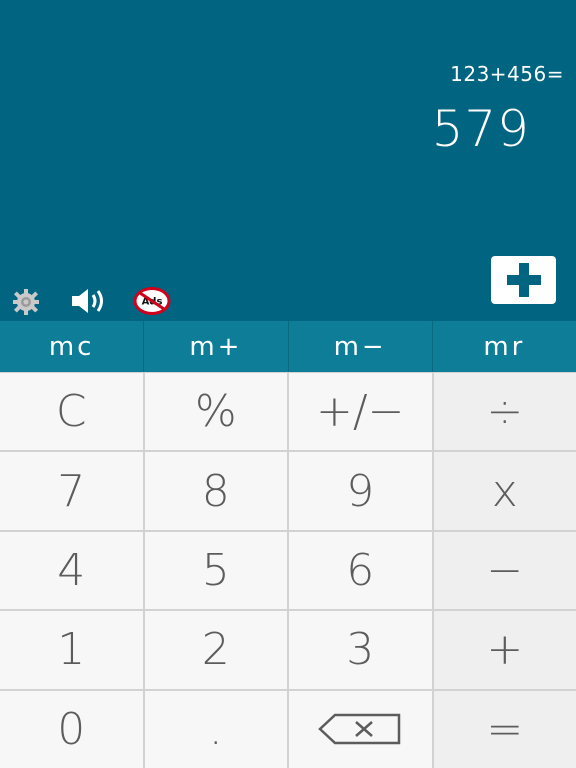 Image resolution: width=576 pixels, height=768 pixels. Describe the element at coordinates (360, 570) in the screenshot. I see `digit-6-button: 6` at that location.